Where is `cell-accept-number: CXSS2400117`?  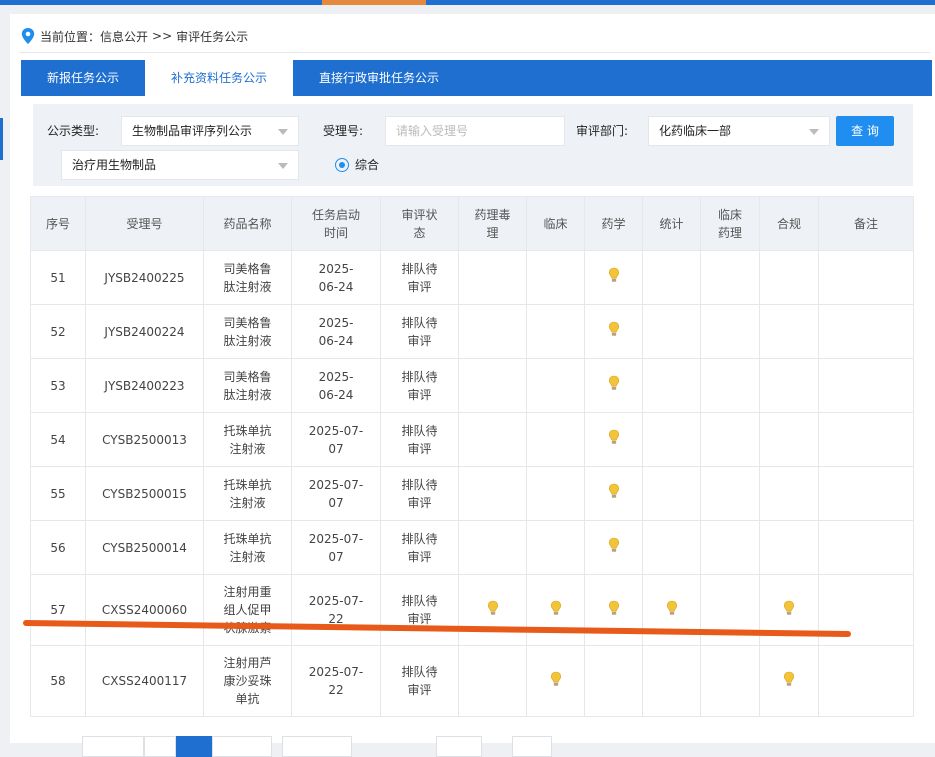 cell-accept-number: CXSS2400117 is located at coordinates (144, 681).